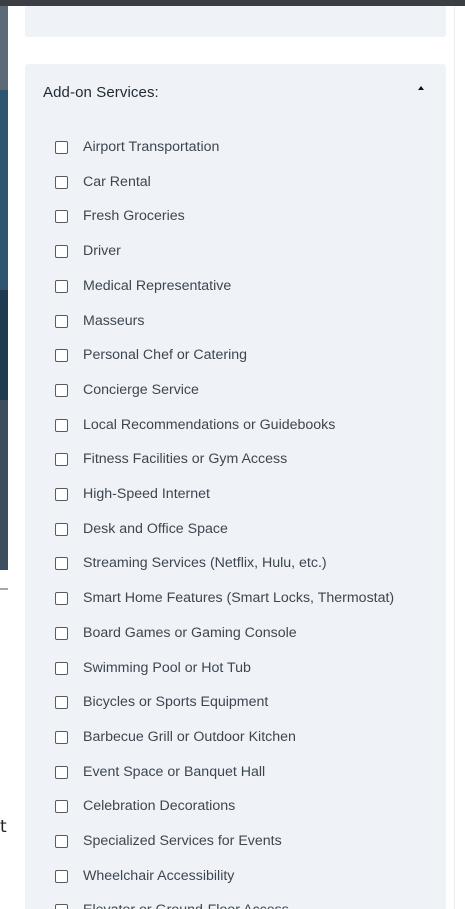 This screenshot has width=465, height=909. Describe the element at coordinates (101, 92) in the screenshot. I see `addon-services-title: Add-on Services:` at that location.